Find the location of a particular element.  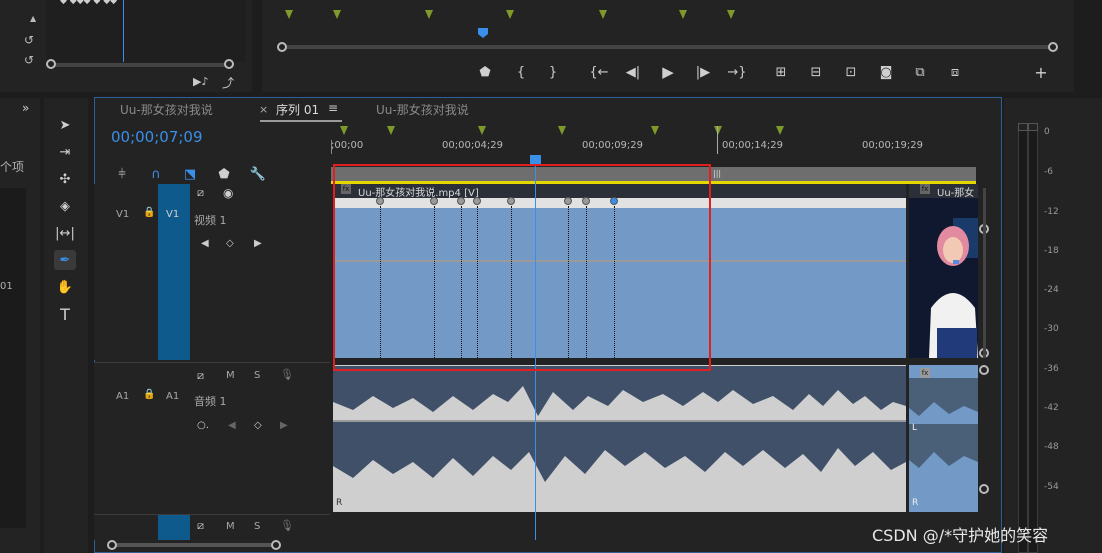

volume-keyframe-icon: ○. is located at coordinates (203, 425).